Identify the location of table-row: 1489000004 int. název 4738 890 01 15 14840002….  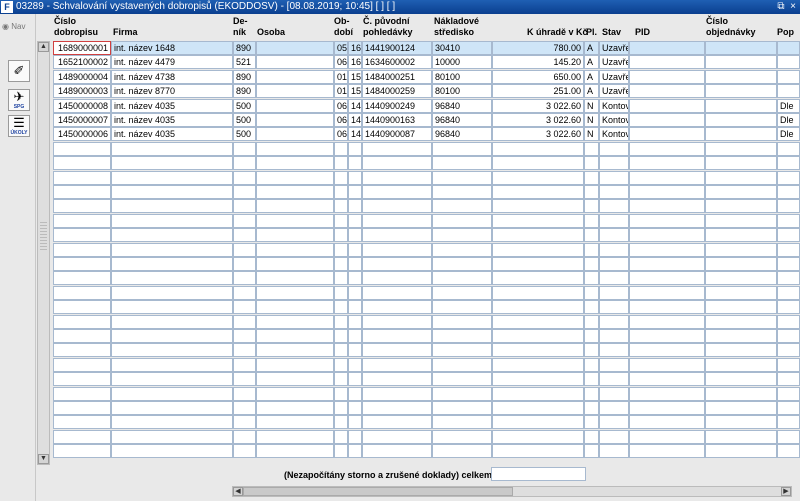
(426, 76).